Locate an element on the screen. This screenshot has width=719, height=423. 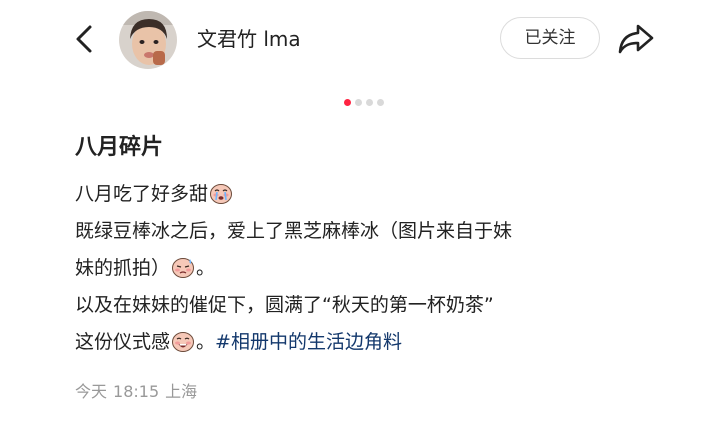
back-arrow-icon is located at coordinates (84, 39).